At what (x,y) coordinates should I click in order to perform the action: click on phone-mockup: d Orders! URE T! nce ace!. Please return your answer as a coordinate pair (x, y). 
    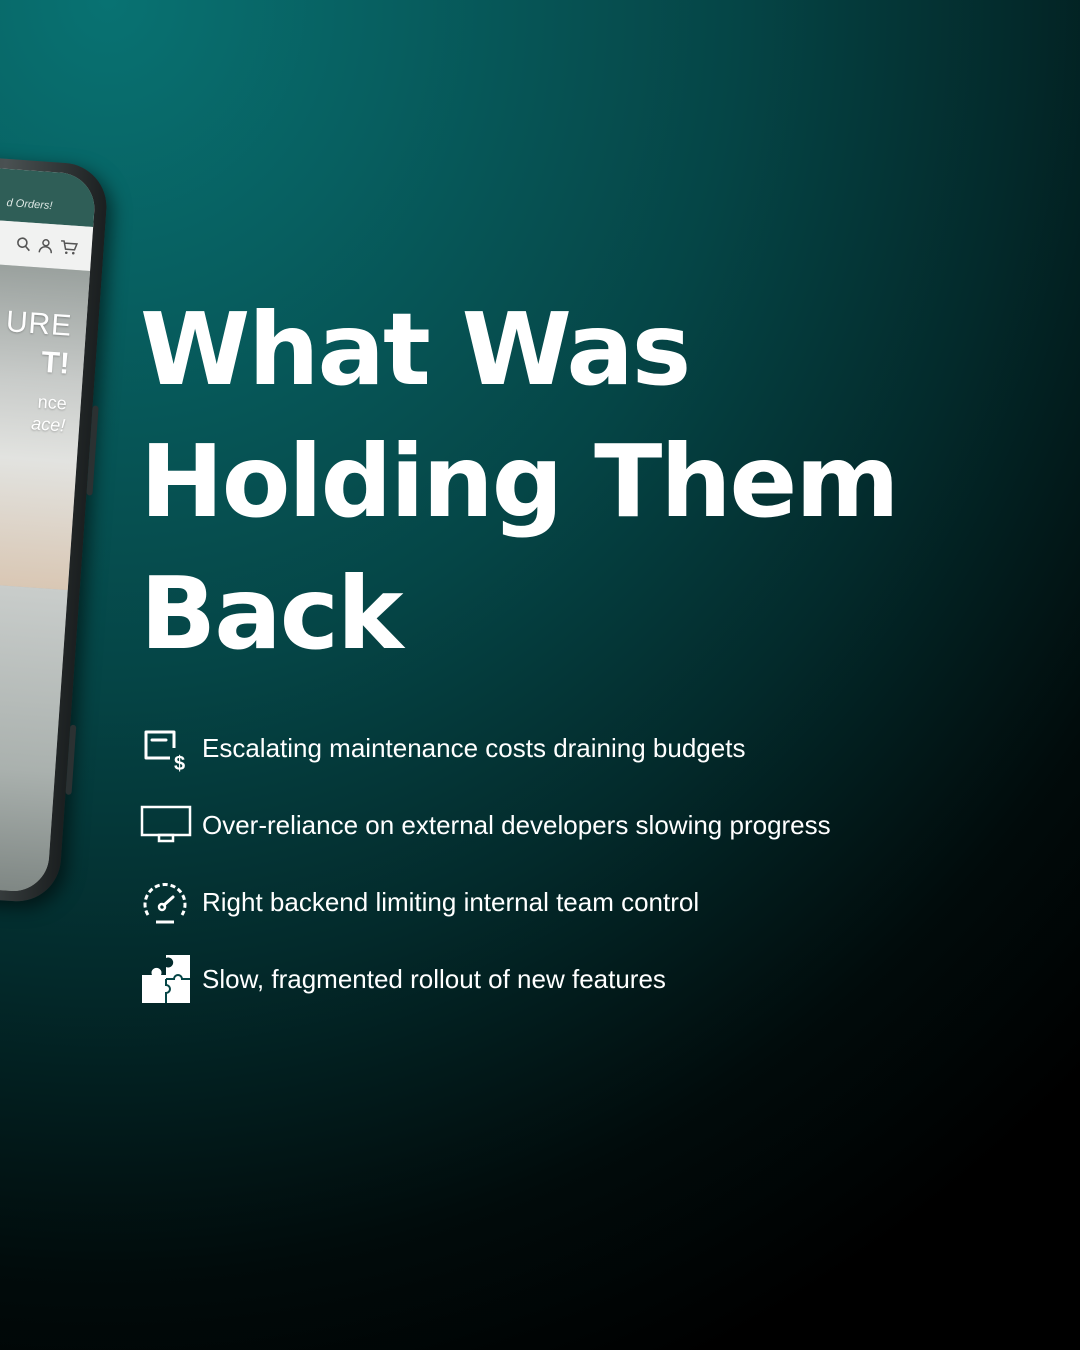
    Looking at the image, I should click on (55, 527).